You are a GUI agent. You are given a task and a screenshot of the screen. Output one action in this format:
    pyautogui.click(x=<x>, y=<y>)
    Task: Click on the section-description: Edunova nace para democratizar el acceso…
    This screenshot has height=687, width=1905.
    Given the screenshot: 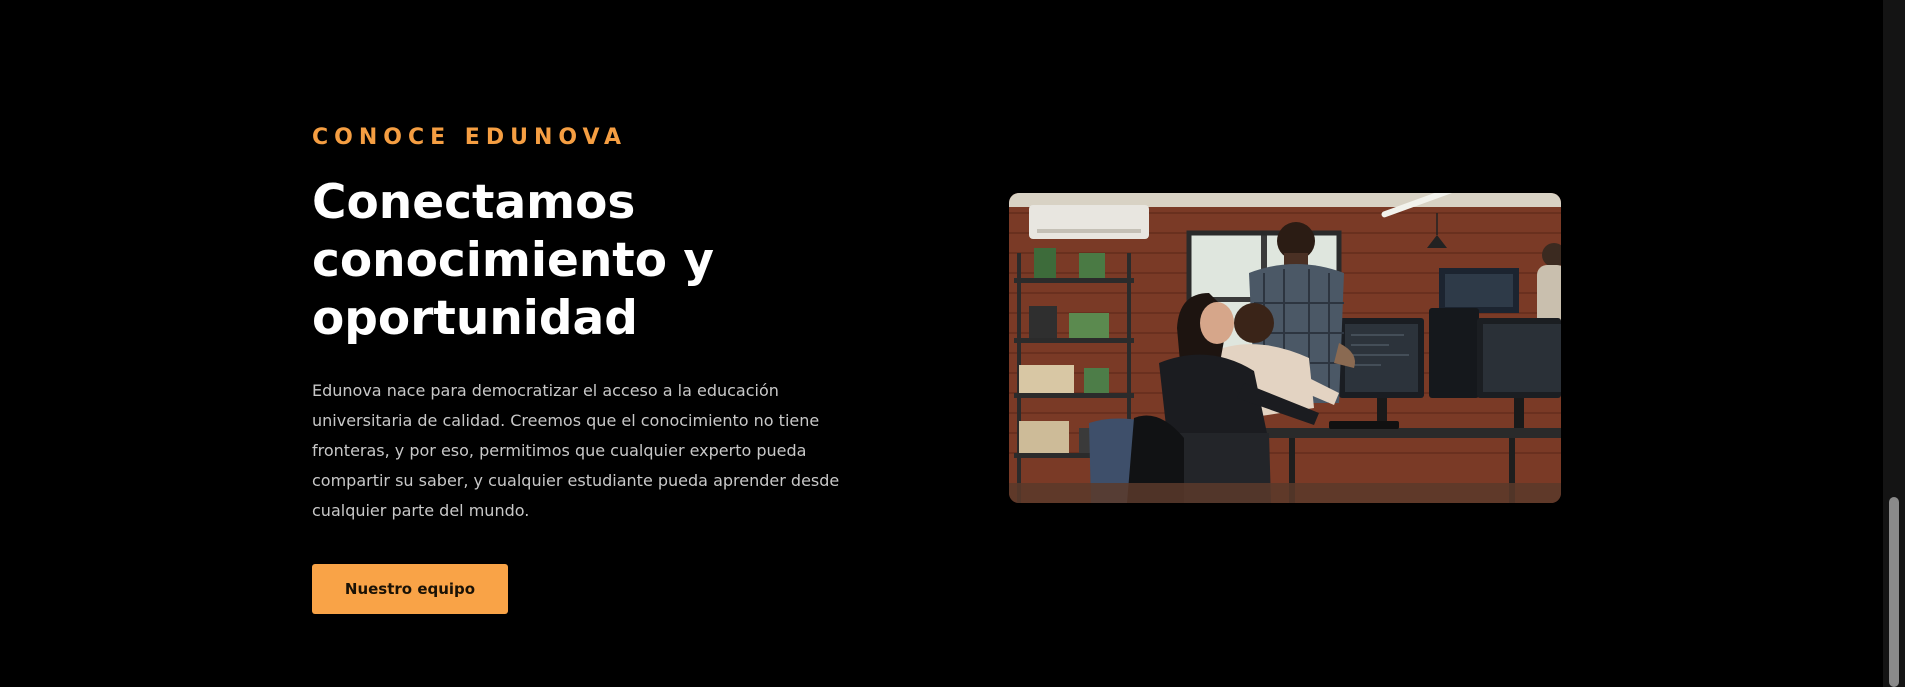 What is the action you would take?
    pyautogui.click(x=576, y=450)
    